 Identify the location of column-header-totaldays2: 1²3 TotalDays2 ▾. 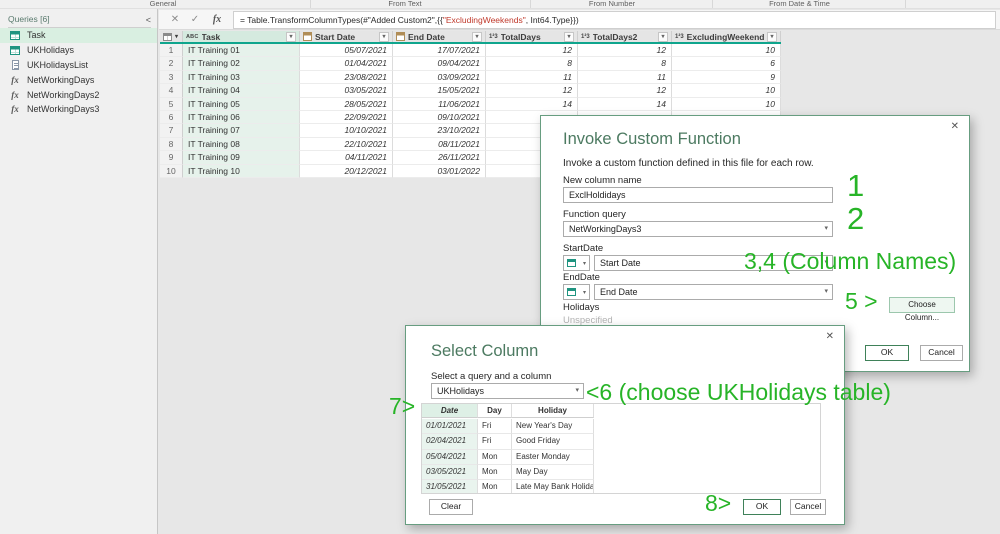
(625, 36).